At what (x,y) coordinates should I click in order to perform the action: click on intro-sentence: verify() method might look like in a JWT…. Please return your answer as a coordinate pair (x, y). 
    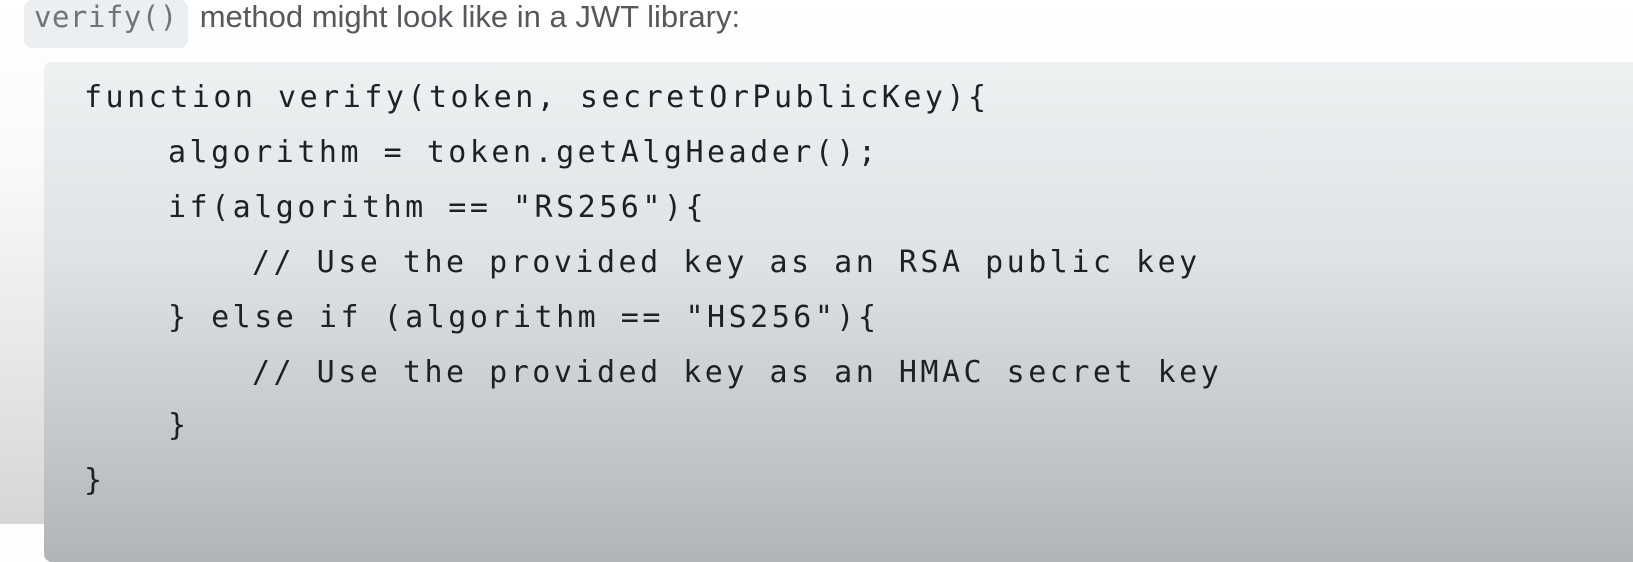
    Looking at the image, I should click on (382, 24).